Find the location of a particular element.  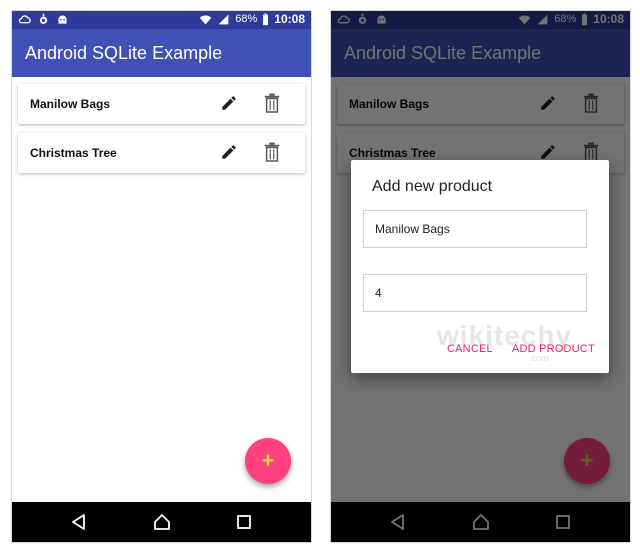

navigation-bar is located at coordinates (161, 522).